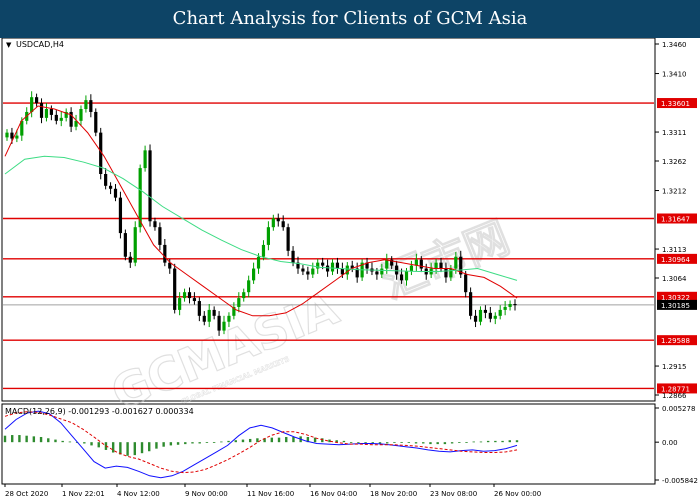 The height and width of the screenshot is (500, 700). What do you see at coordinates (350, 19) in the screenshot?
I see `page-title: Chart Analysis for Clients of GCM Asia` at bounding box center [350, 19].